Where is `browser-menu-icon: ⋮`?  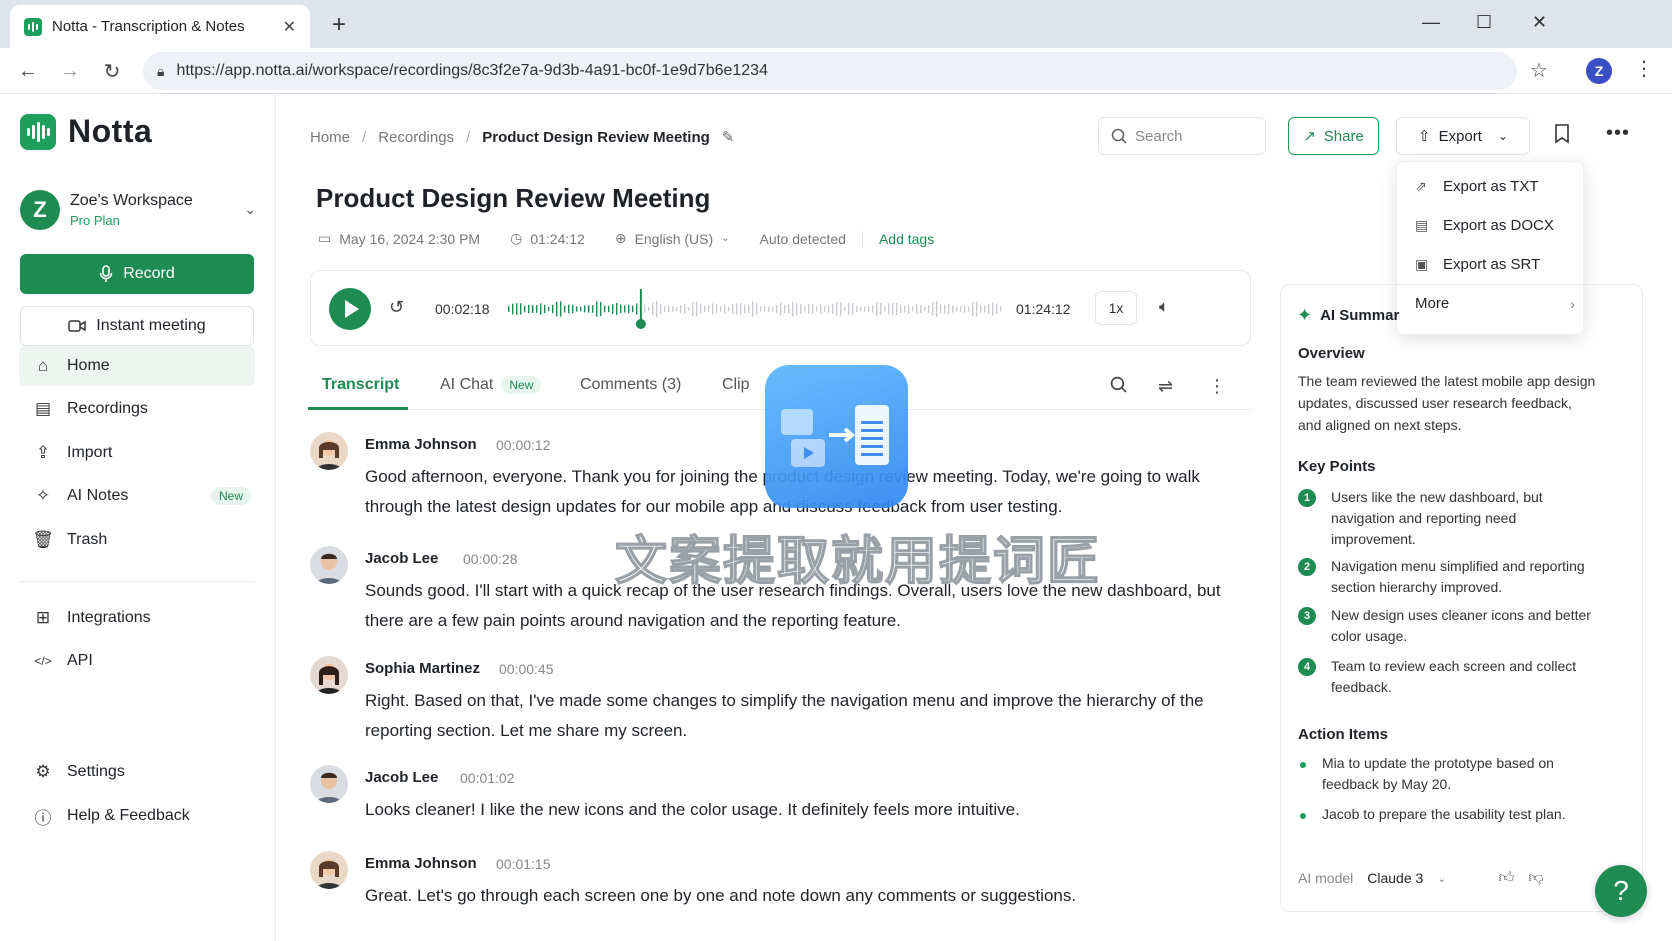
browser-menu-icon: ⋮ is located at coordinates (1644, 68).